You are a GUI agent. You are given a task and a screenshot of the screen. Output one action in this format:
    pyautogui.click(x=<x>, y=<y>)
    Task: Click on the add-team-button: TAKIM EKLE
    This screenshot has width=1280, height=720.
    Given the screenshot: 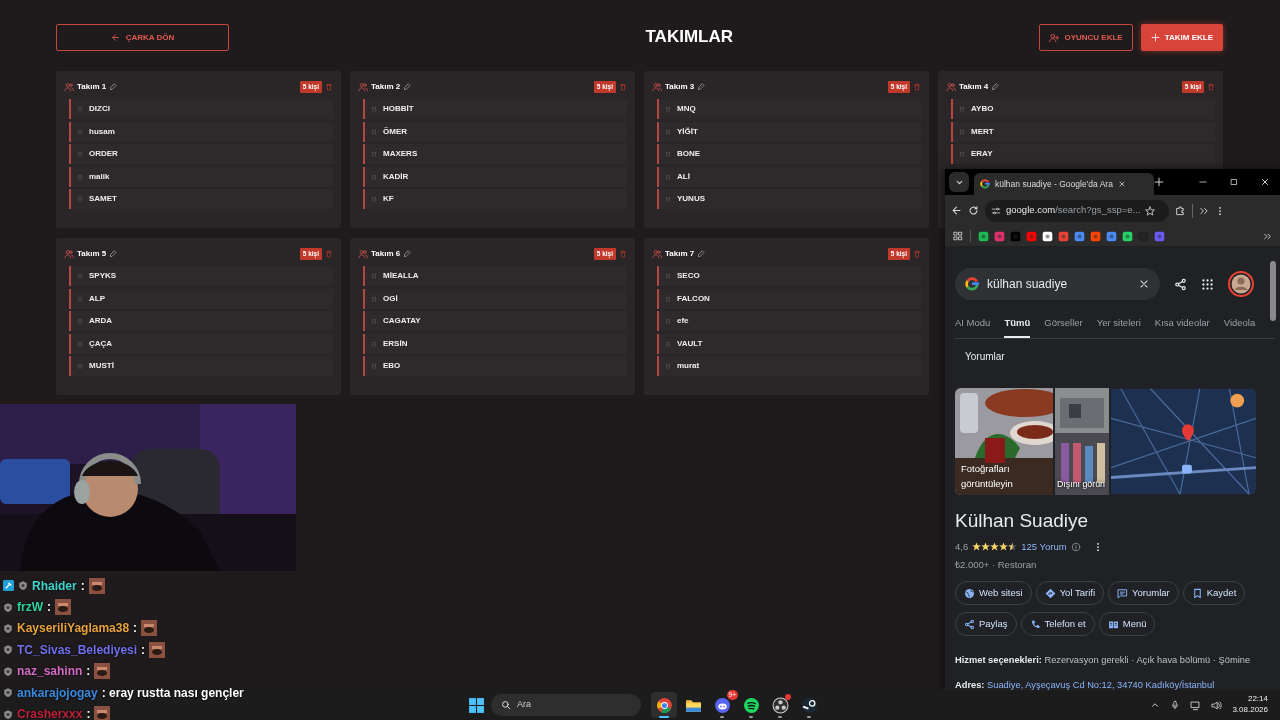 What is the action you would take?
    pyautogui.click(x=1181, y=37)
    